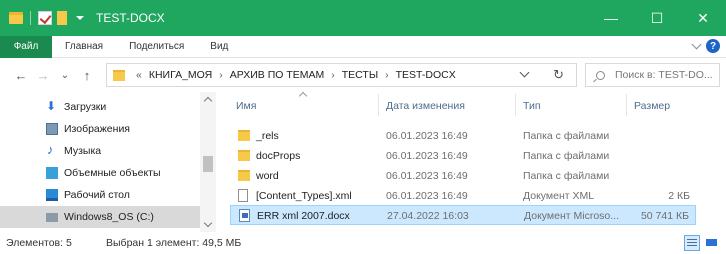 Image resolution: width=726 pixels, height=254 pixels. I want to click on nav-item-downloads: Загрузки, so click(100, 107).